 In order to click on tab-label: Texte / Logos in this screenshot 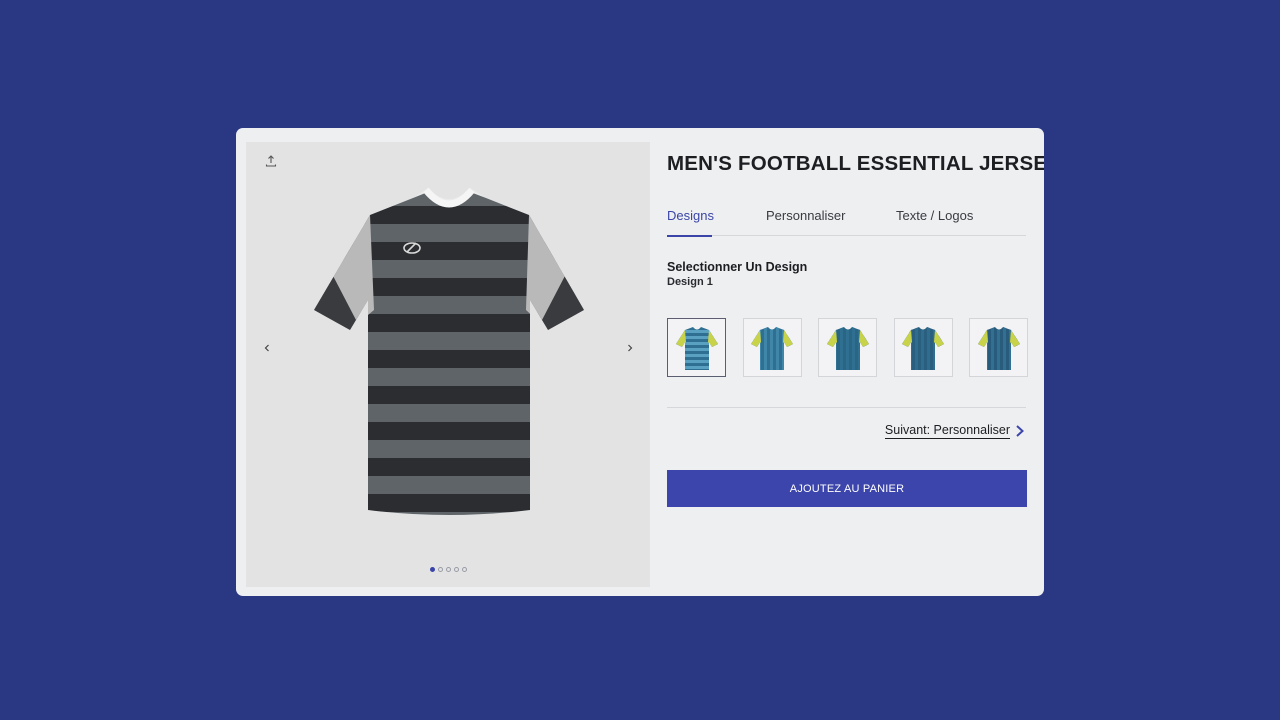, I will do `click(935, 215)`.